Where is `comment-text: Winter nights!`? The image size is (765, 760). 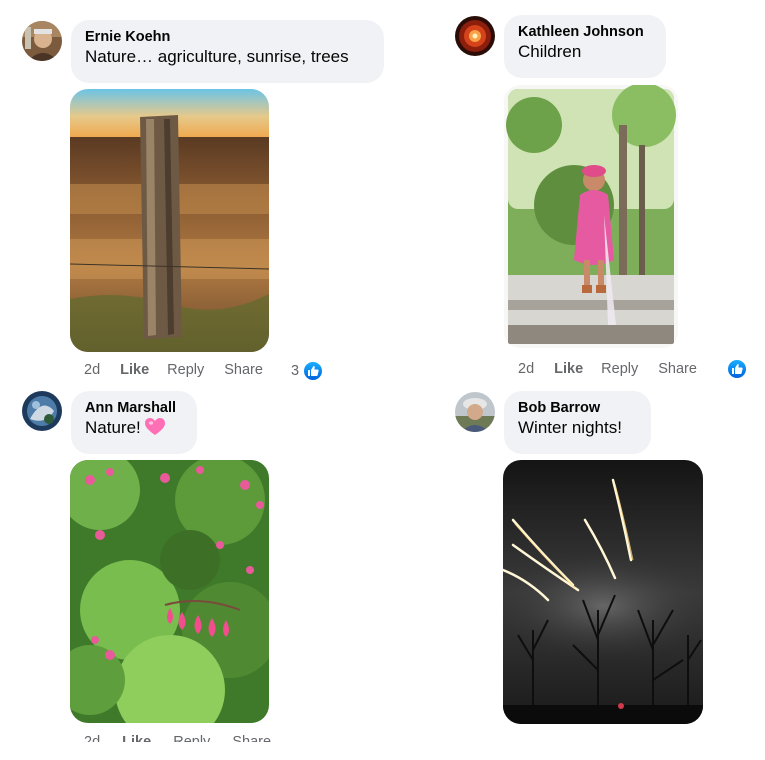 comment-text: Winter nights! is located at coordinates (570, 427).